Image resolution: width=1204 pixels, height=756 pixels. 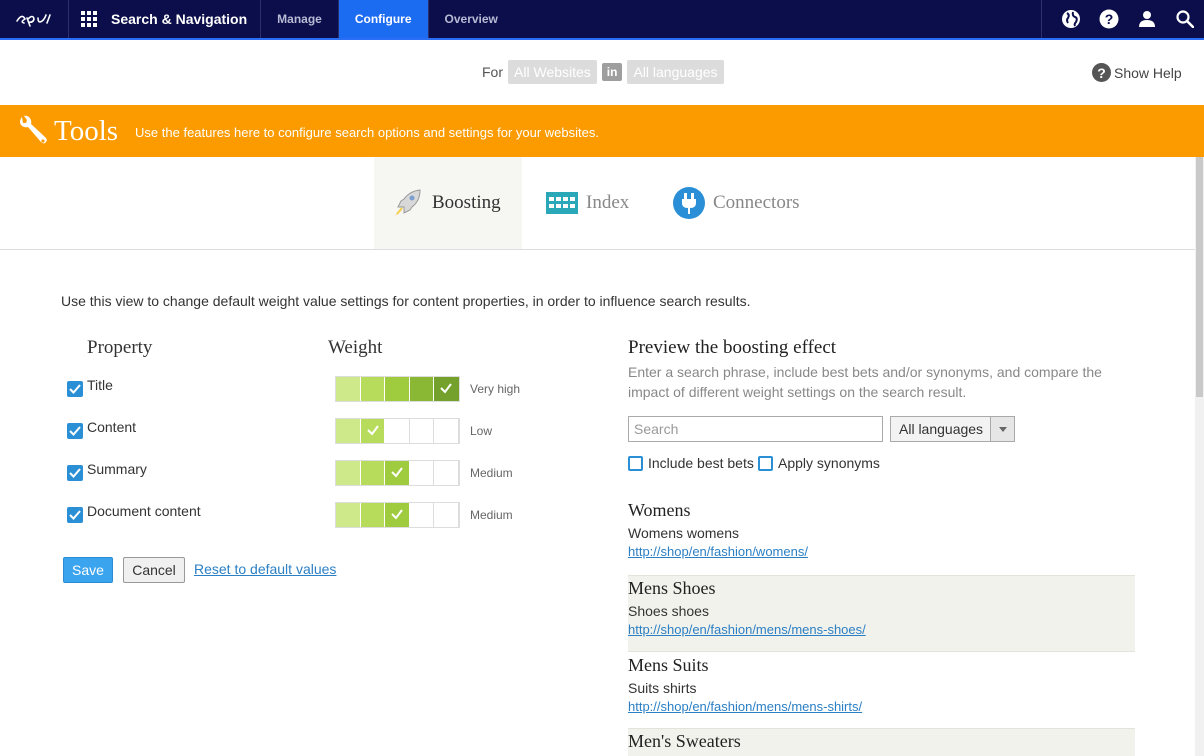 I want to click on result-text: Womens womens, so click(x=684, y=533).